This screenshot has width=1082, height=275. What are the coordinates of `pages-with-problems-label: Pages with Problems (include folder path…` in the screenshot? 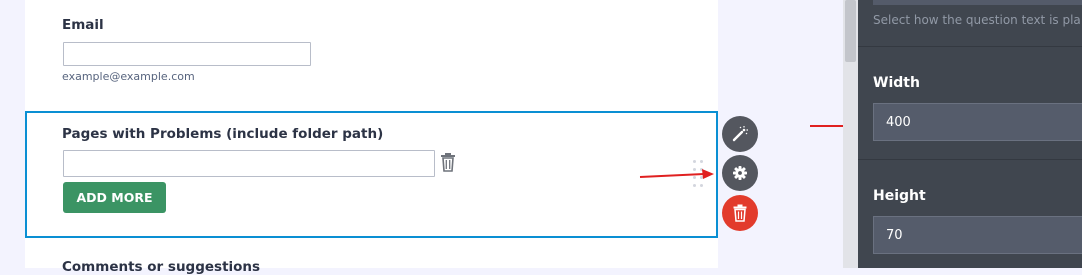 It's located at (223, 134).